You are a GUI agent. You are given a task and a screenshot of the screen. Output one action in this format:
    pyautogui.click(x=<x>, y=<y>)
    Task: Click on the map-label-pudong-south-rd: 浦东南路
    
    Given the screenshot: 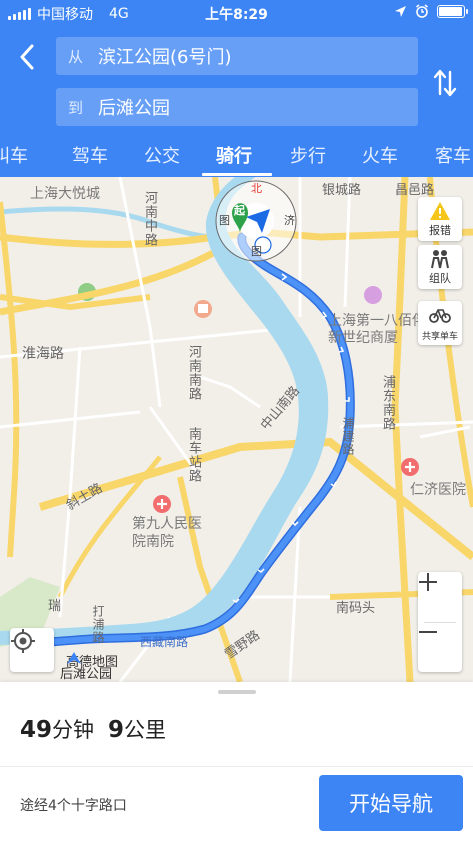 What is the action you would take?
    pyautogui.click(x=387, y=403)
    